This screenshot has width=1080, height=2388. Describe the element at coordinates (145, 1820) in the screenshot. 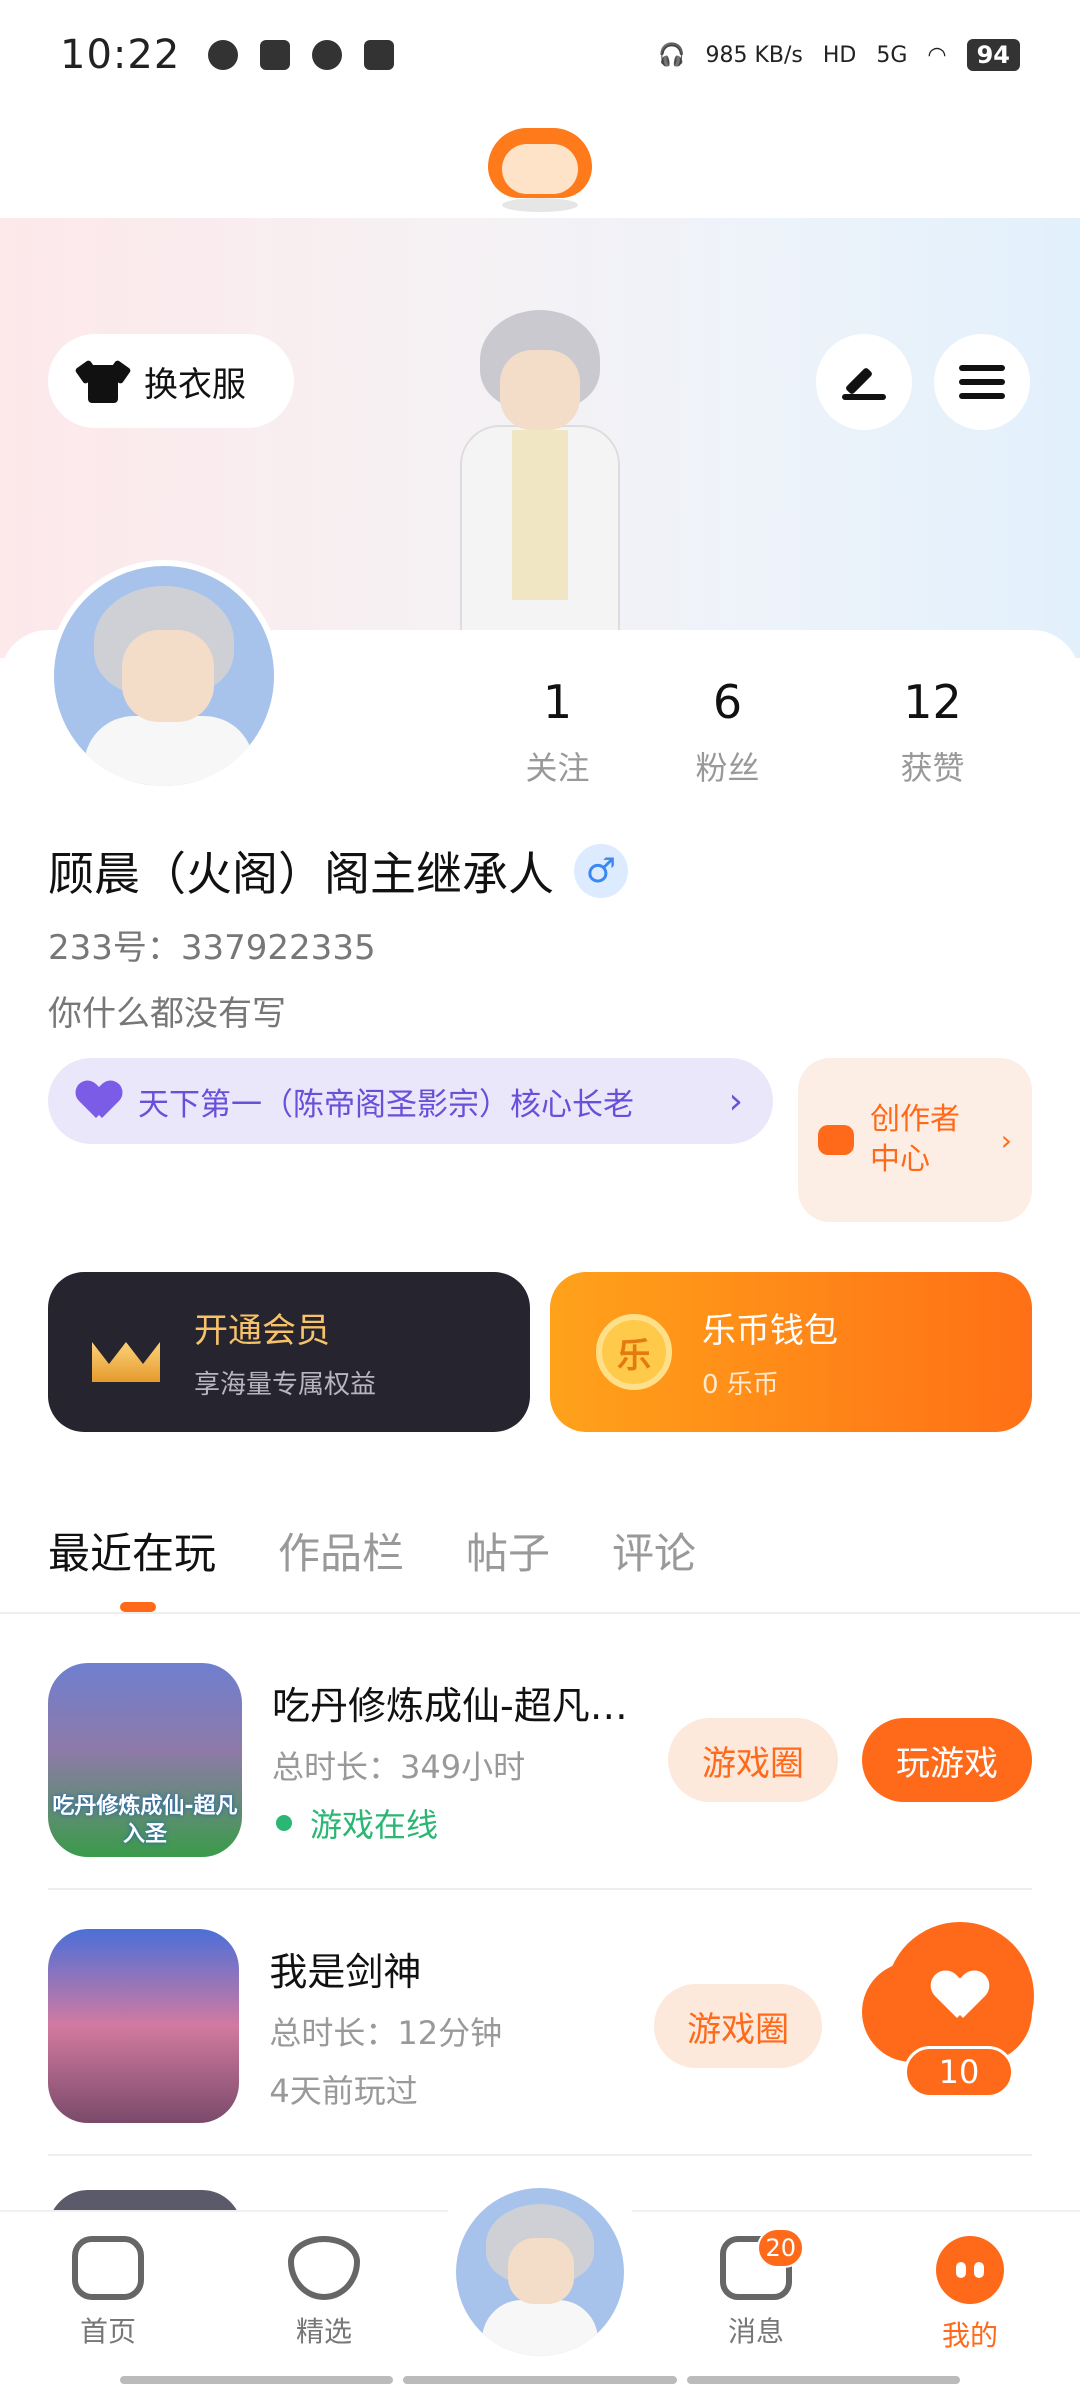

I see `thumbnail-caption: 吃丹修炼成仙-超凡入圣` at that location.